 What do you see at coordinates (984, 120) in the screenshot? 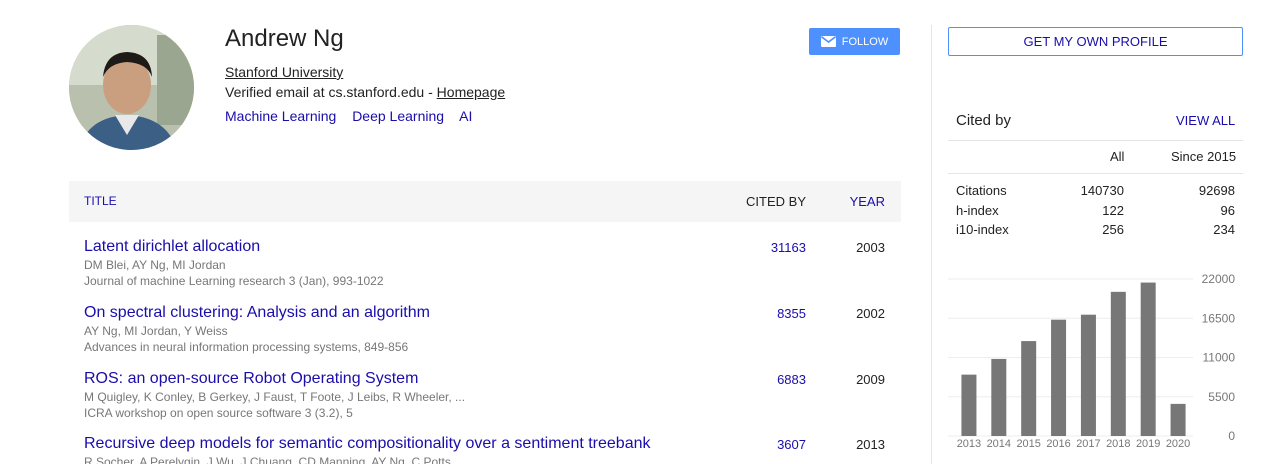
I see `cited-by-title: Cited by` at bounding box center [984, 120].